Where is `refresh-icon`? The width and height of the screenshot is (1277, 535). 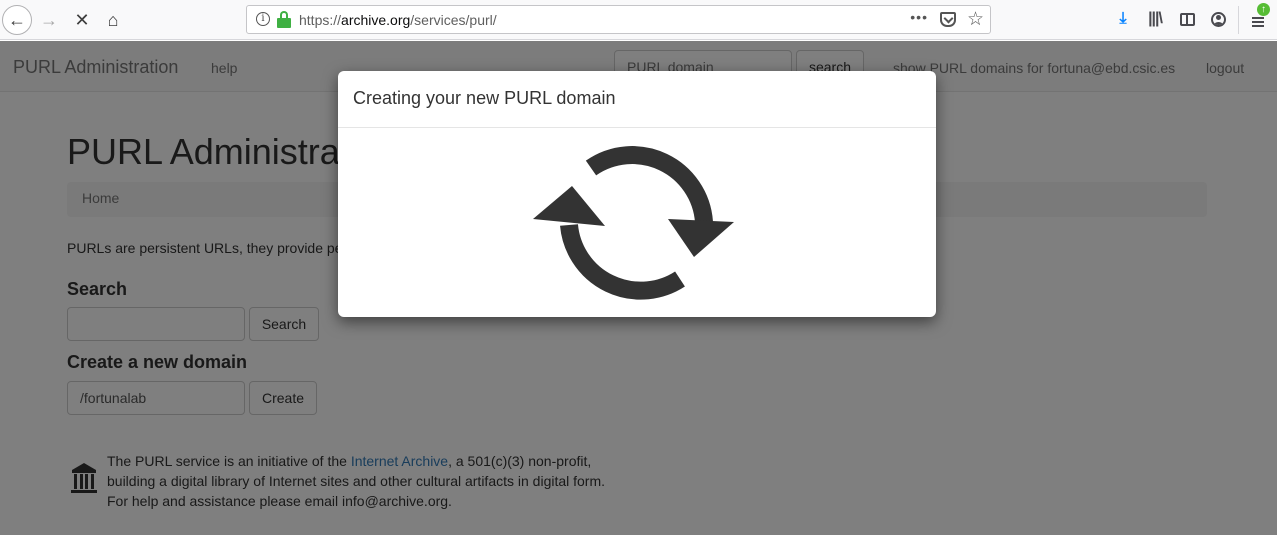
refresh-icon is located at coordinates (633, 223).